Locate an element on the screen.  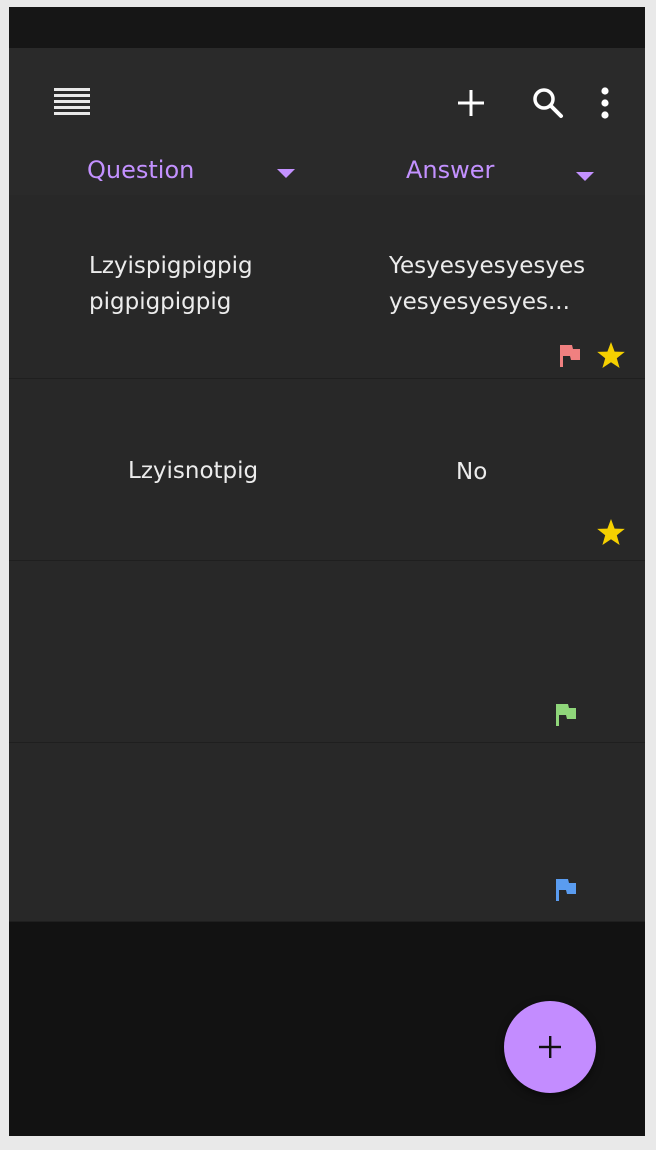
more-options-button is located at coordinates (605, 103).